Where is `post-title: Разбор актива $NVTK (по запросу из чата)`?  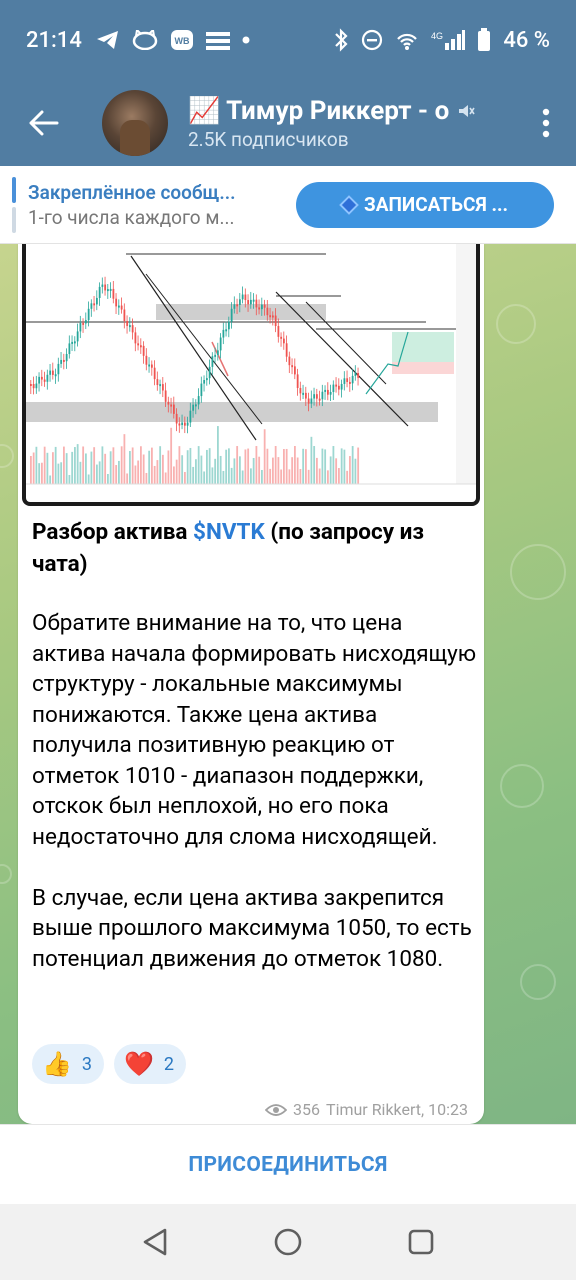 post-title: Разбор актива $NVTK (по запросу из чата) is located at coordinates (228, 548).